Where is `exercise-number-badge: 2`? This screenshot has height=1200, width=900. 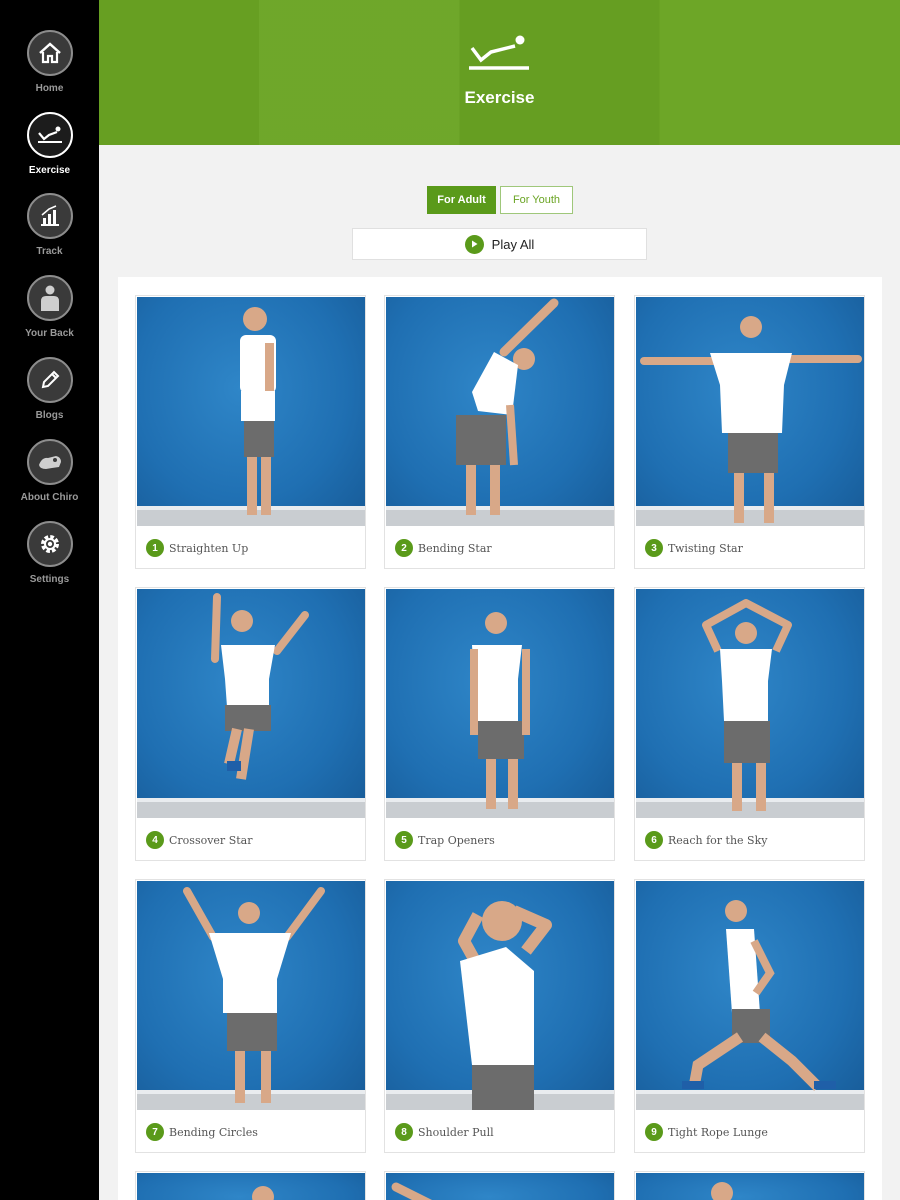
exercise-number-badge: 2 is located at coordinates (404, 548).